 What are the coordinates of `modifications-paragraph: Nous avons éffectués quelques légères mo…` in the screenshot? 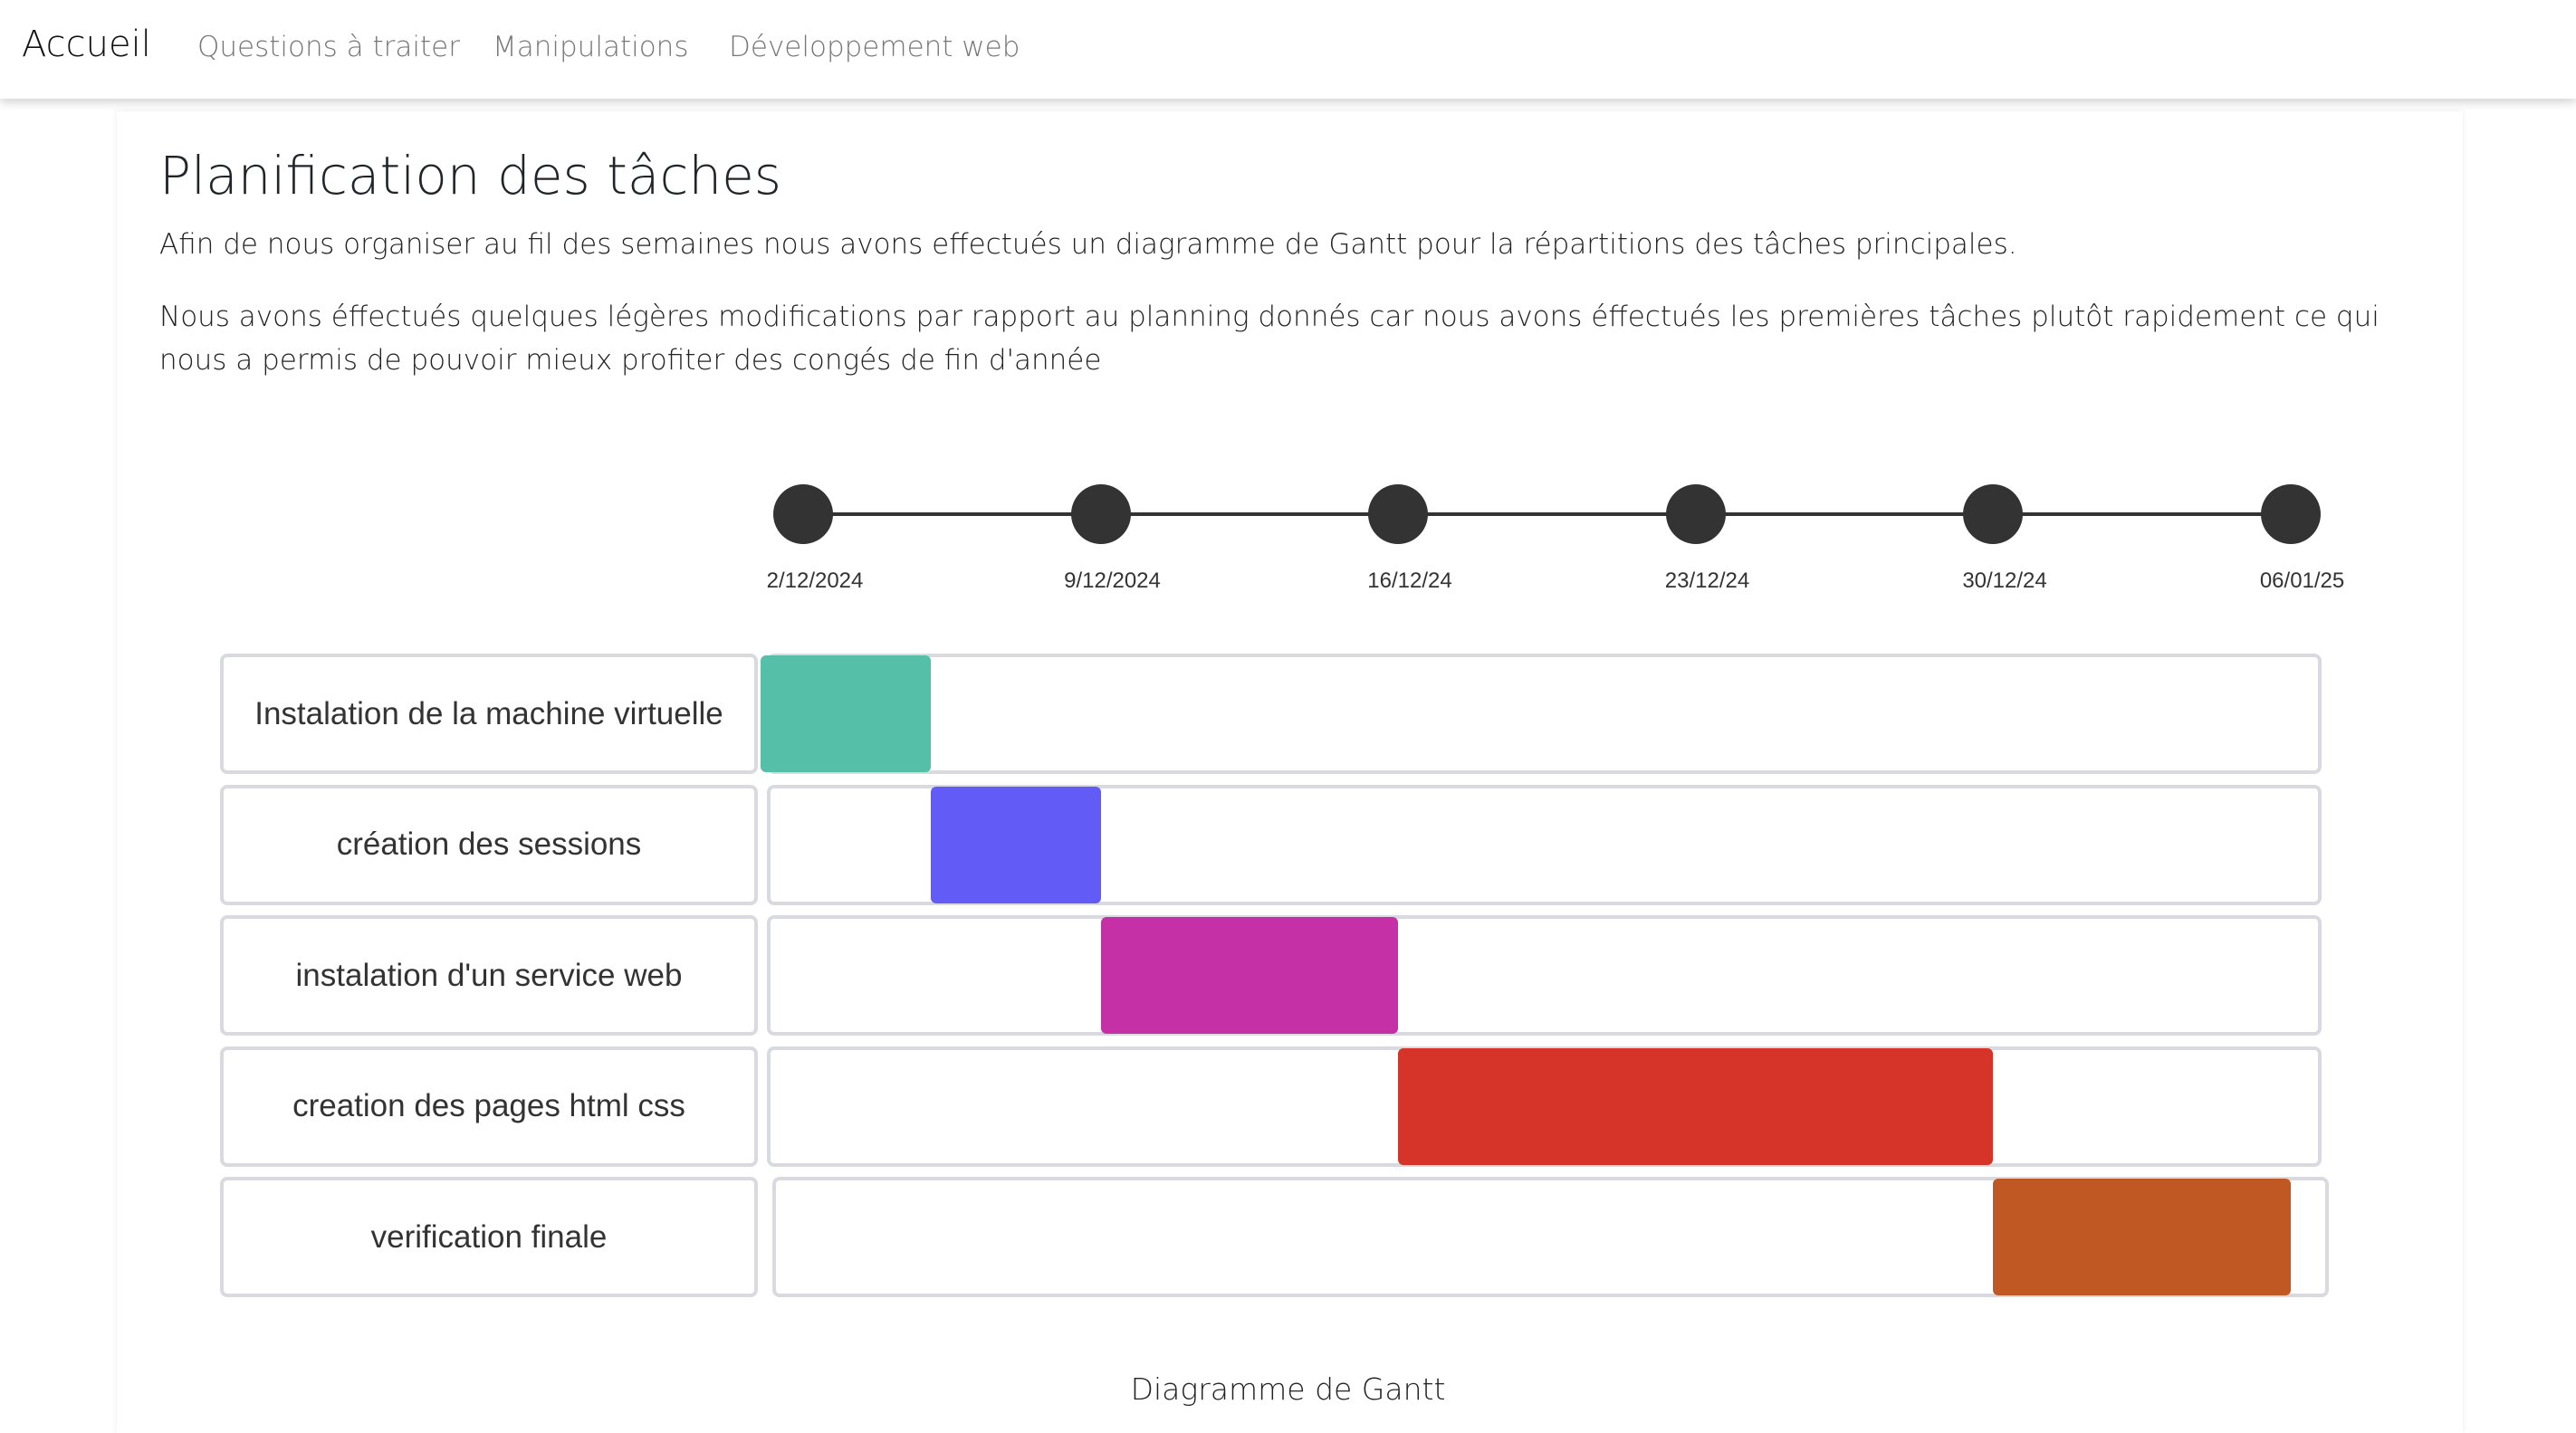 It's located at (1269, 339).